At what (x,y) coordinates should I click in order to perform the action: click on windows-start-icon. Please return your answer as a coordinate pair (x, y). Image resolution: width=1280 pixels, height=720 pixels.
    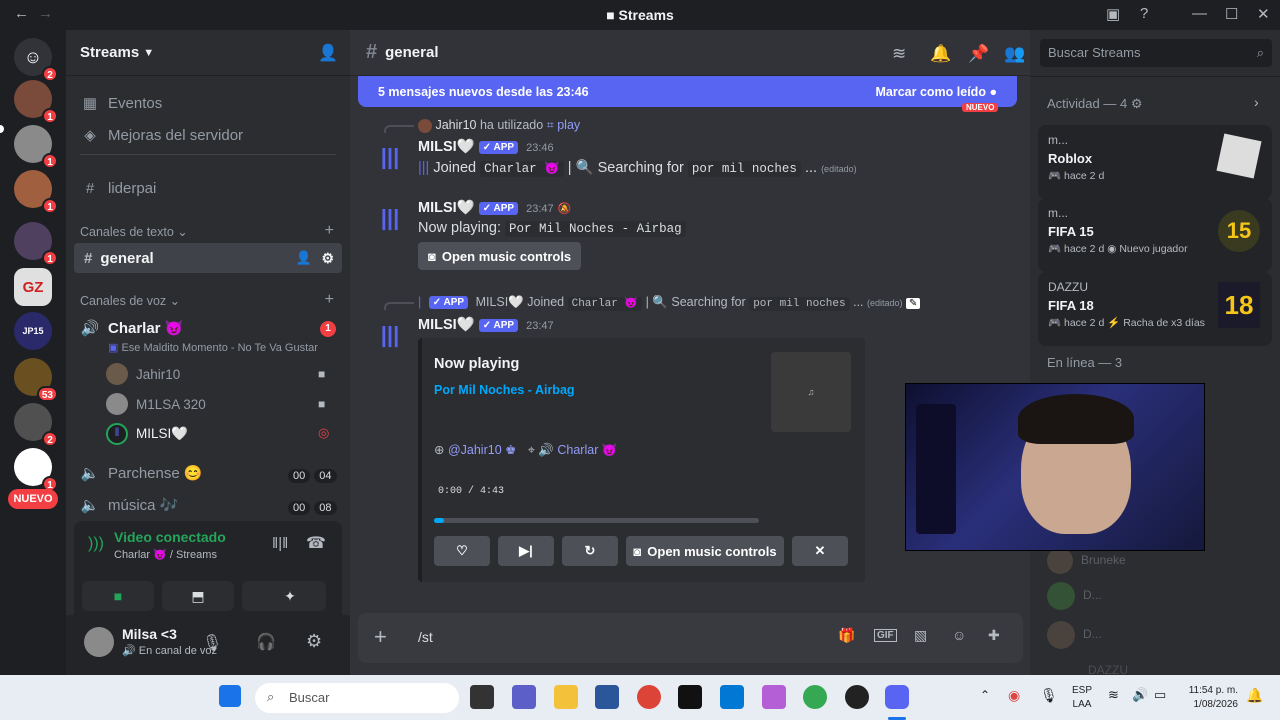
    Looking at the image, I should click on (230, 696).